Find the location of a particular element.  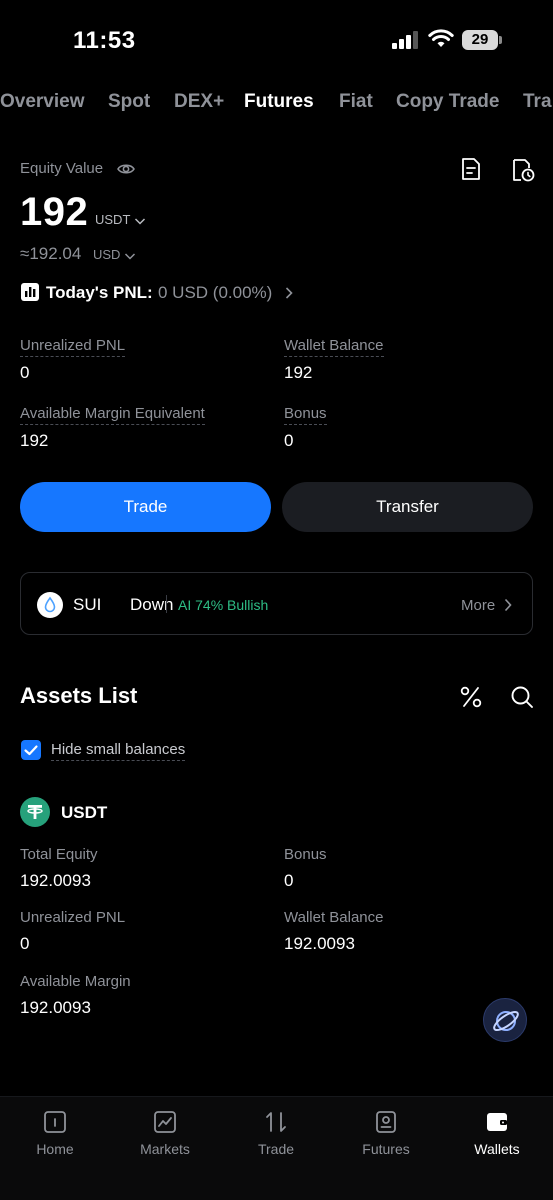

usdt-logo-icon is located at coordinates (35, 812).